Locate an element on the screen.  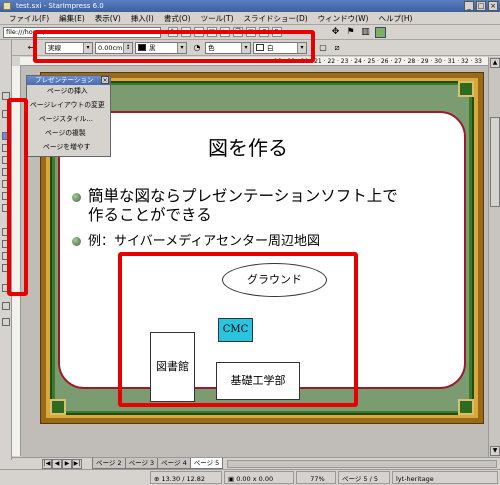
horizontal-scrollbar is located at coordinates (362, 464).